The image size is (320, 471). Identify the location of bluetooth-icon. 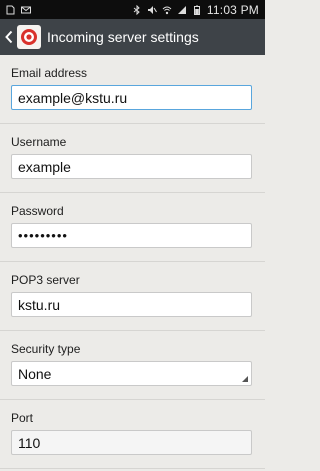
(136, 9).